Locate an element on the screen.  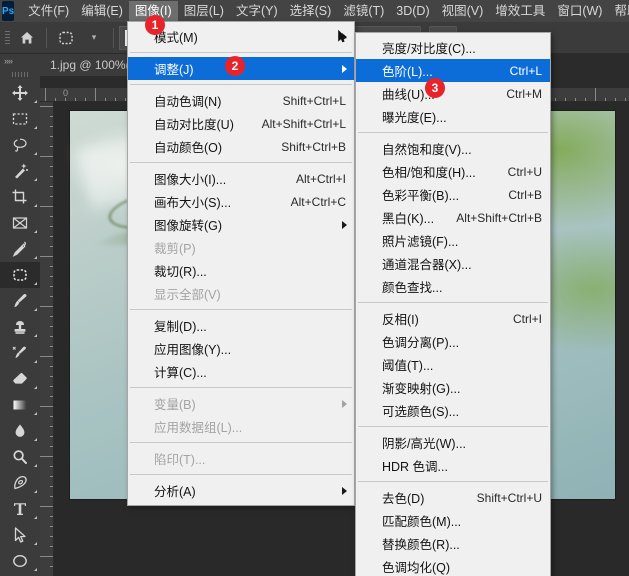
path-selection-tool is located at coordinates (20, 535).